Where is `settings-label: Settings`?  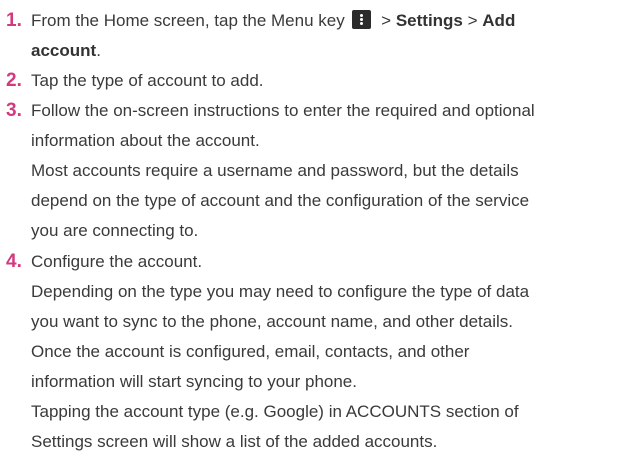 settings-label: Settings is located at coordinates (429, 20).